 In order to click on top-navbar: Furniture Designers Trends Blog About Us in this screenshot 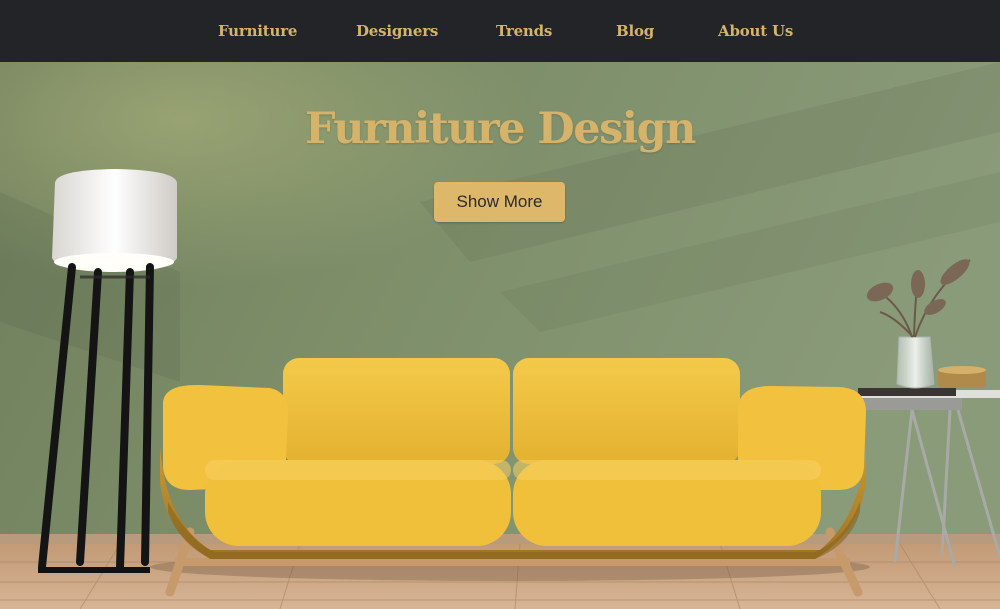, I will do `click(500, 31)`.